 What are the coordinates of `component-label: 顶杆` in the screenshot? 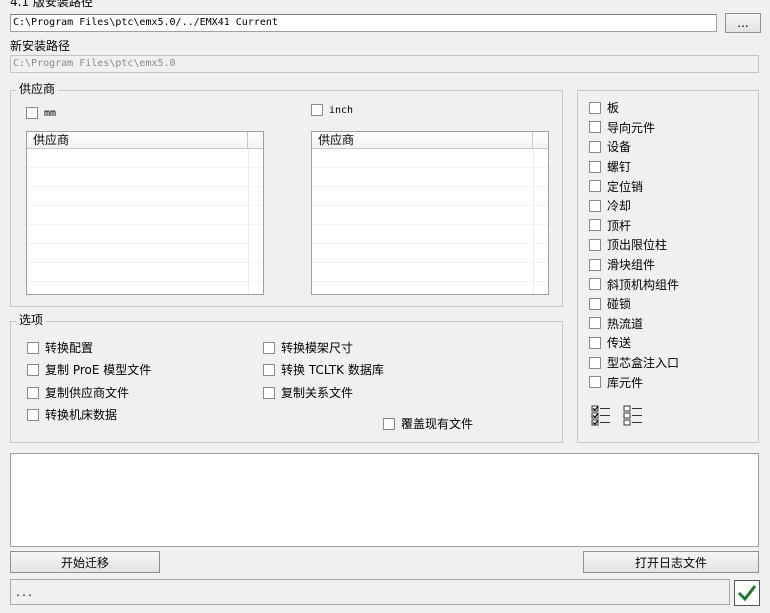 It's located at (619, 225).